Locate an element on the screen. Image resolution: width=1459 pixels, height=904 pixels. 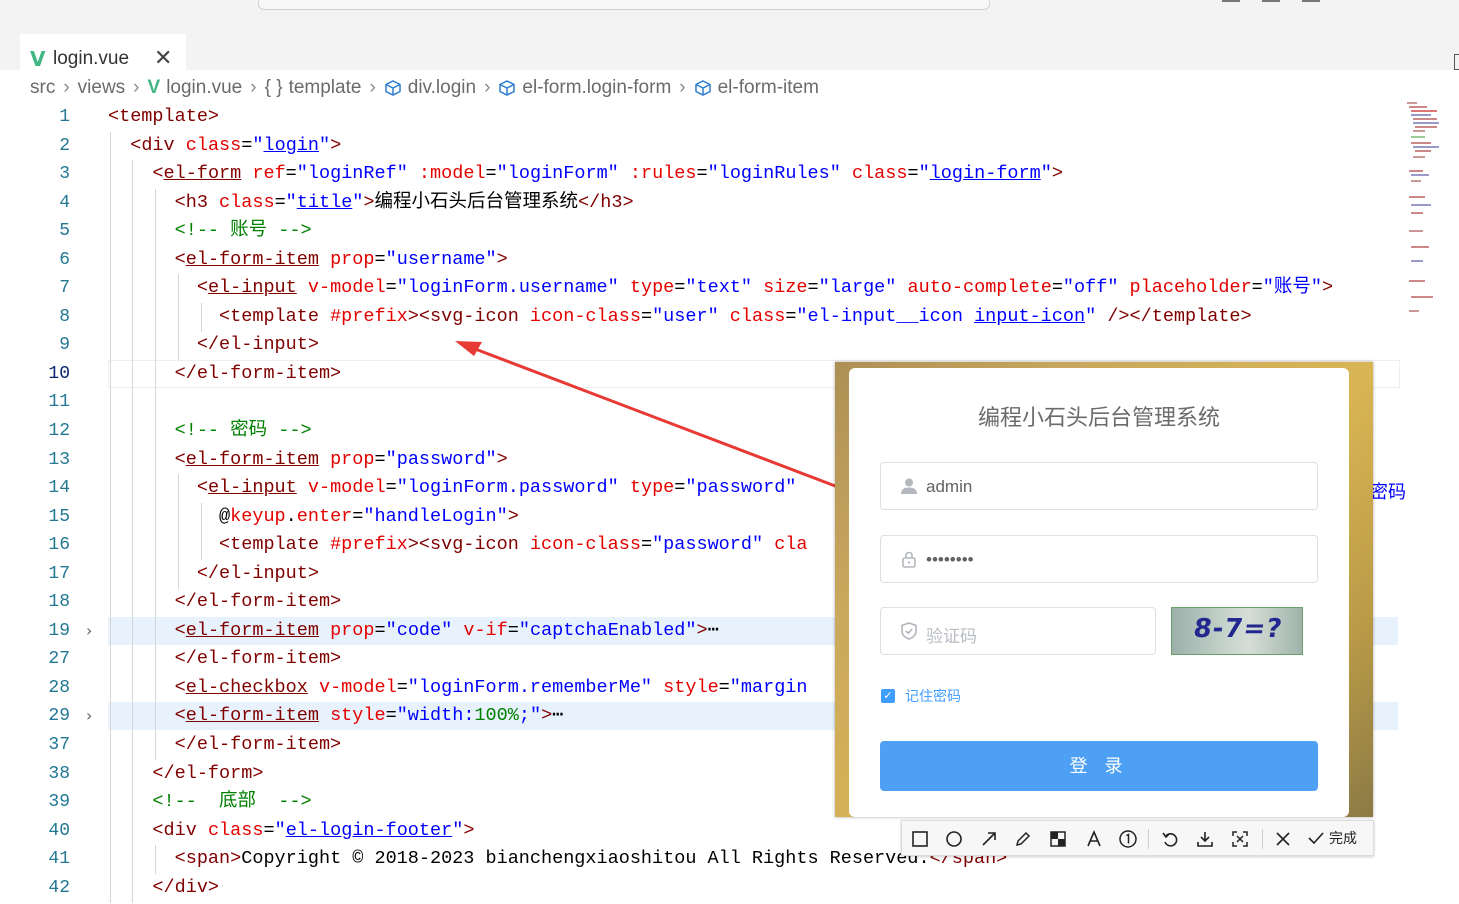
line-number: 19 is located at coordinates (59, 630).